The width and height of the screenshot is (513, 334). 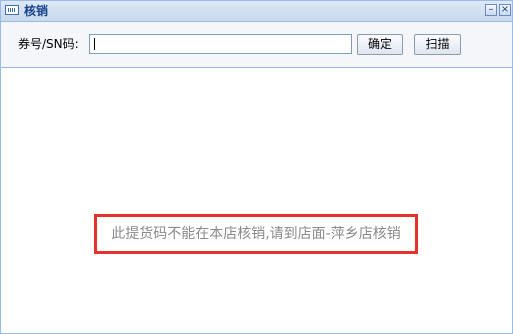 What do you see at coordinates (94, 44) in the screenshot?
I see `text-caret` at bounding box center [94, 44].